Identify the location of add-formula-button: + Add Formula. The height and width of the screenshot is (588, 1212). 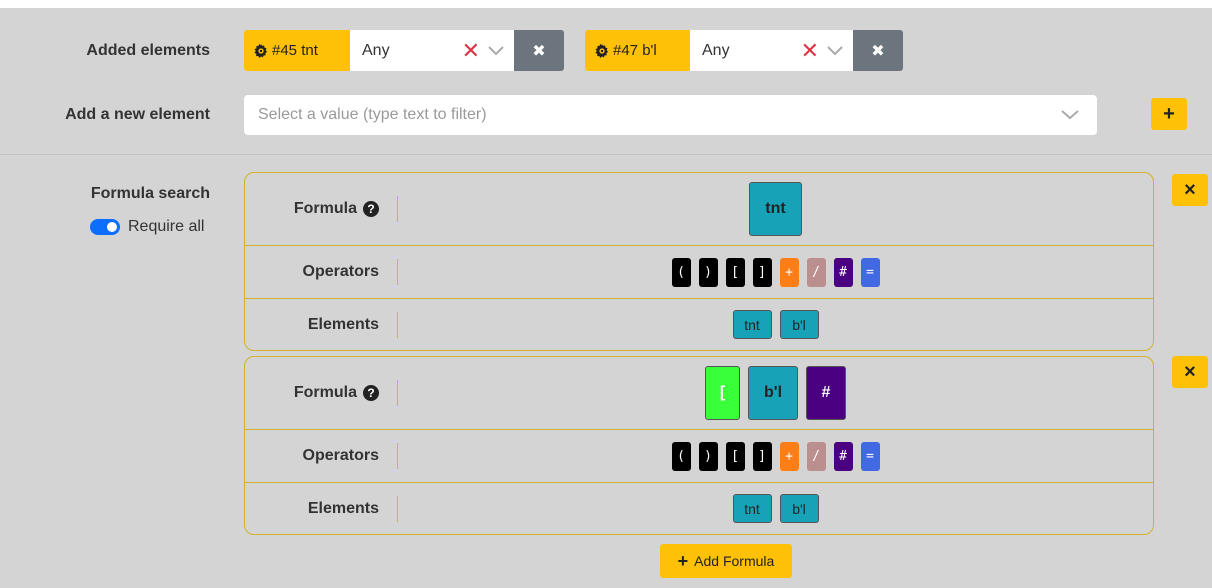
(726, 561).